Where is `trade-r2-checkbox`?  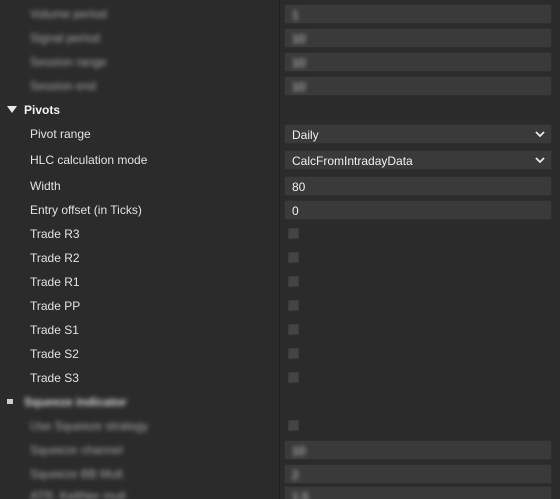
trade-r2-checkbox is located at coordinates (293, 257).